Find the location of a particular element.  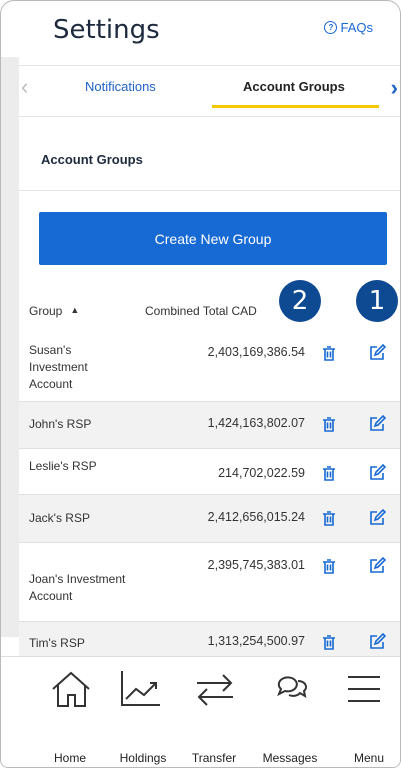

create-new-group-button: Create New Group is located at coordinates (213, 238).